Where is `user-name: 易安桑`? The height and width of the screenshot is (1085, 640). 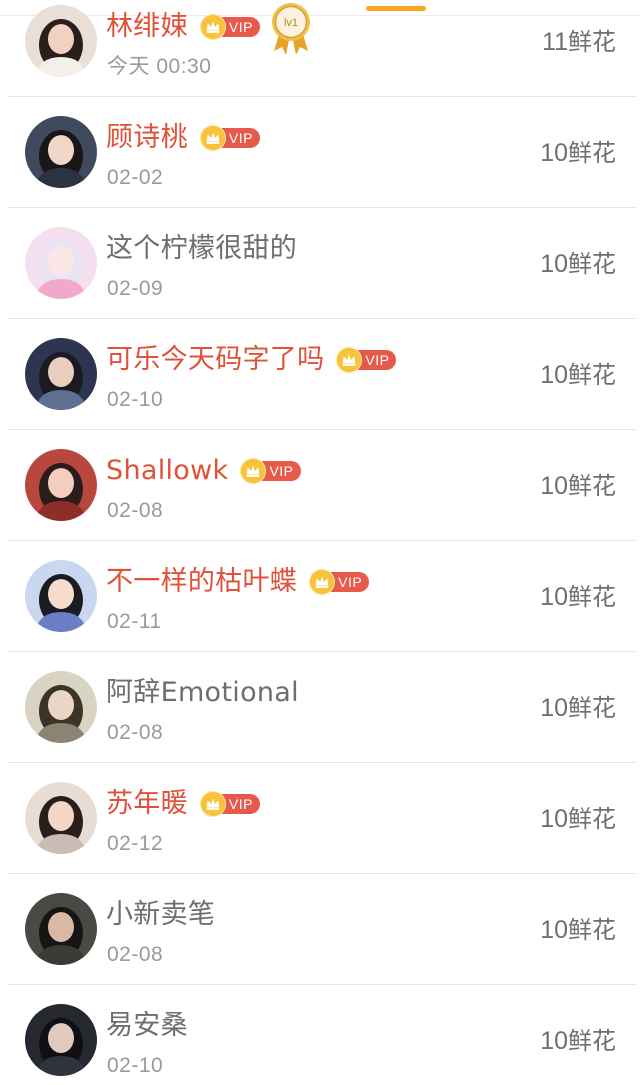
user-name: 易安桑 is located at coordinates (147, 1026).